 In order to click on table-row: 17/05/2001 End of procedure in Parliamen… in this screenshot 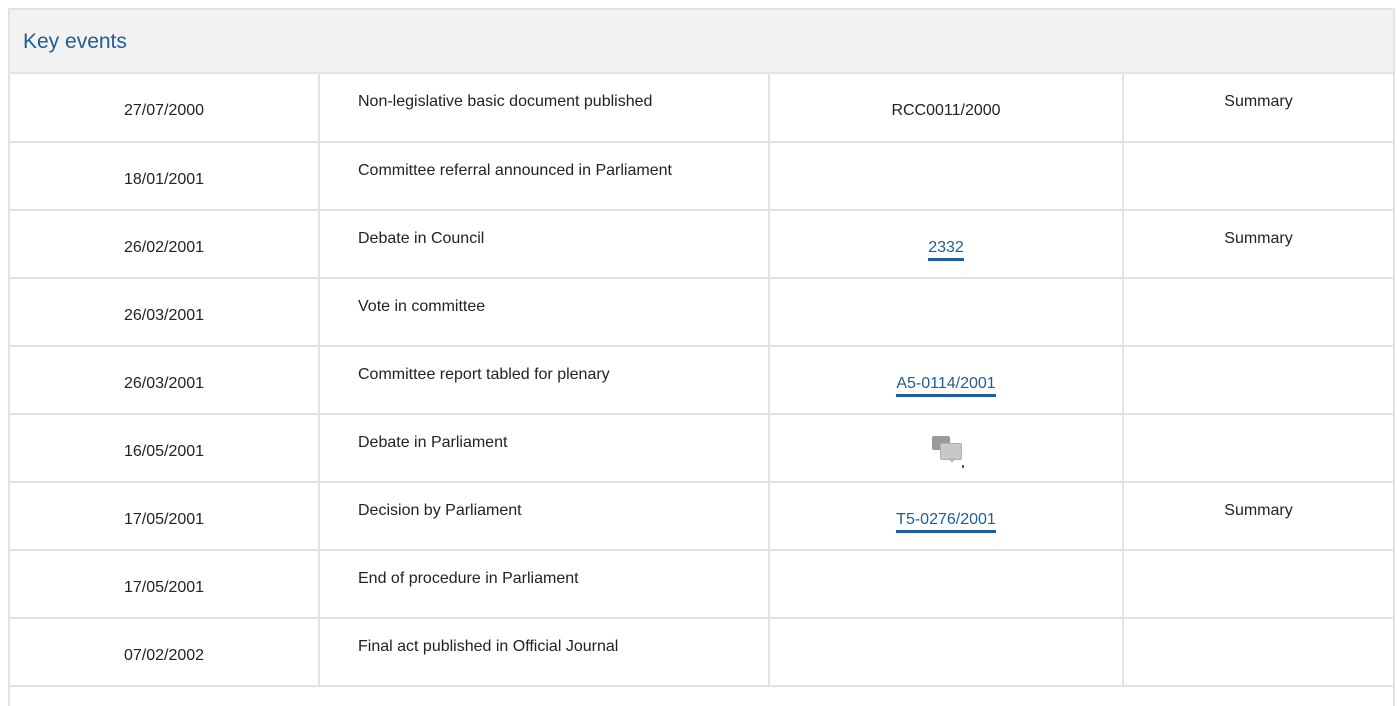, I will do `click(701, 584)`.